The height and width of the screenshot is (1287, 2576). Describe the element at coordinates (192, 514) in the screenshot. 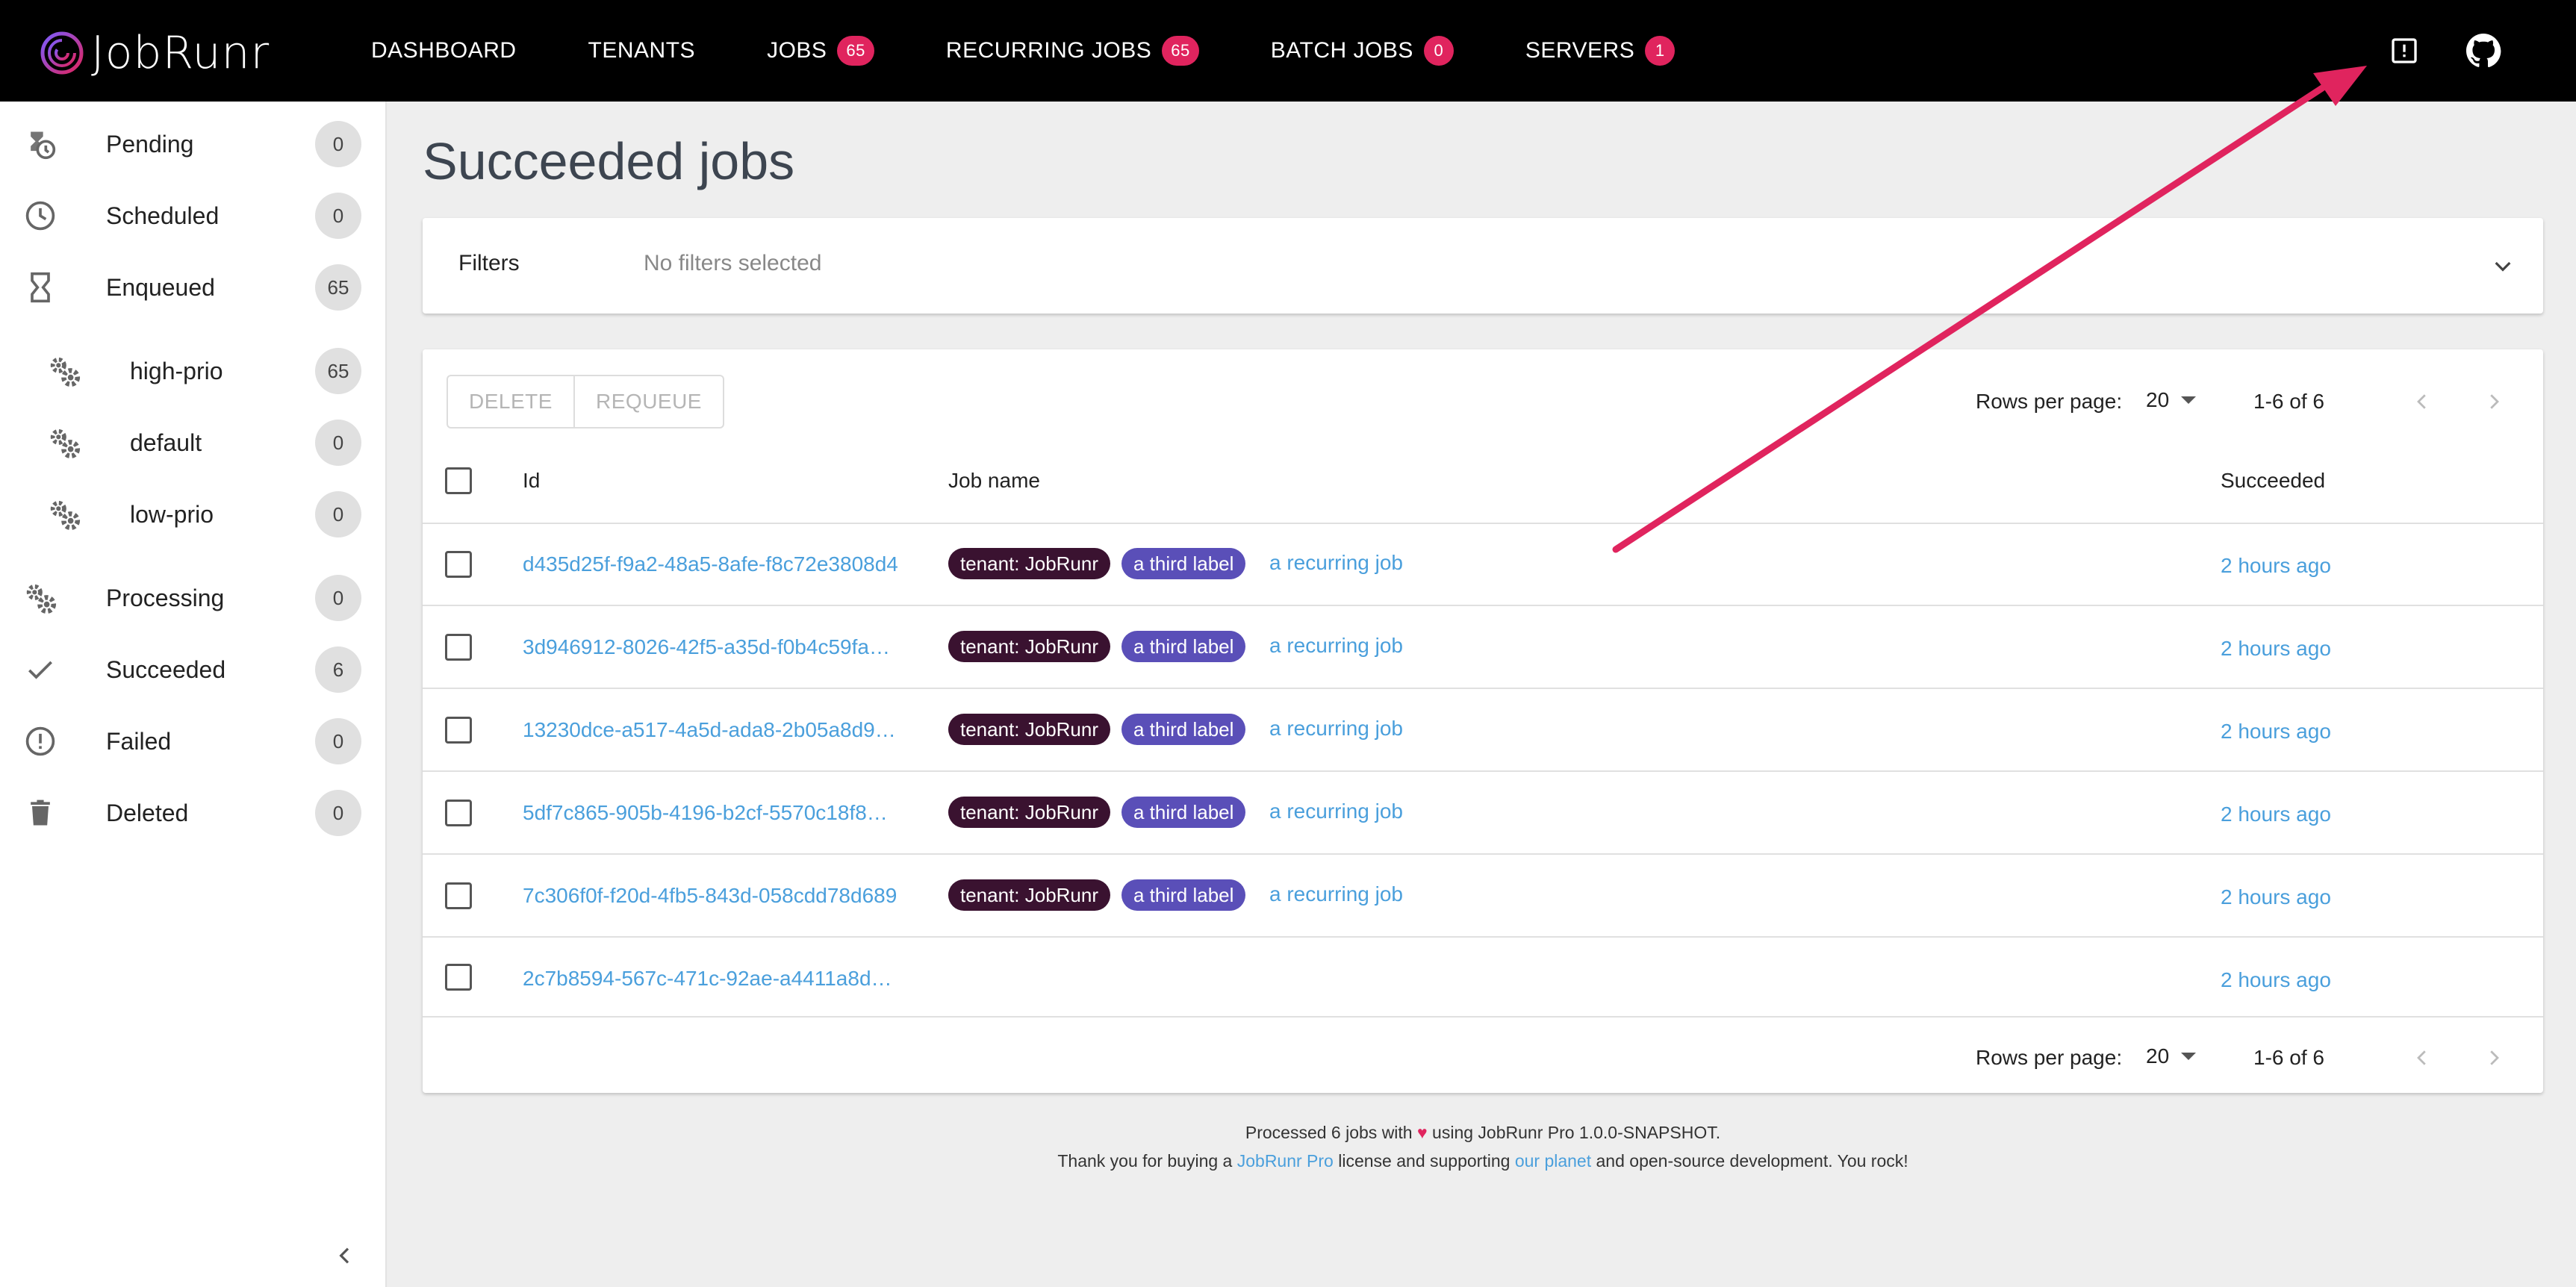

I see `sidebar-item-low-prio: low-prio 0` at that location.